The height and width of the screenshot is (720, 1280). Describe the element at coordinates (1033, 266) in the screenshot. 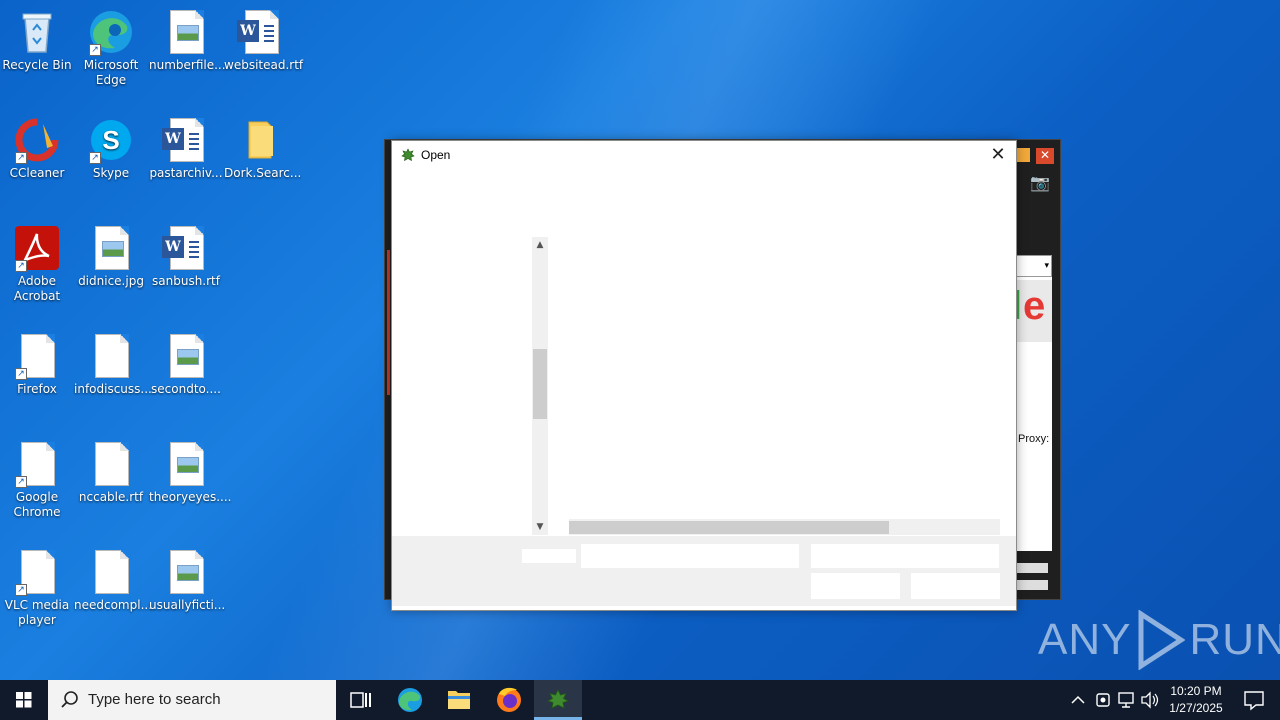

I see `background-app-dropdown: ▾` at that location.